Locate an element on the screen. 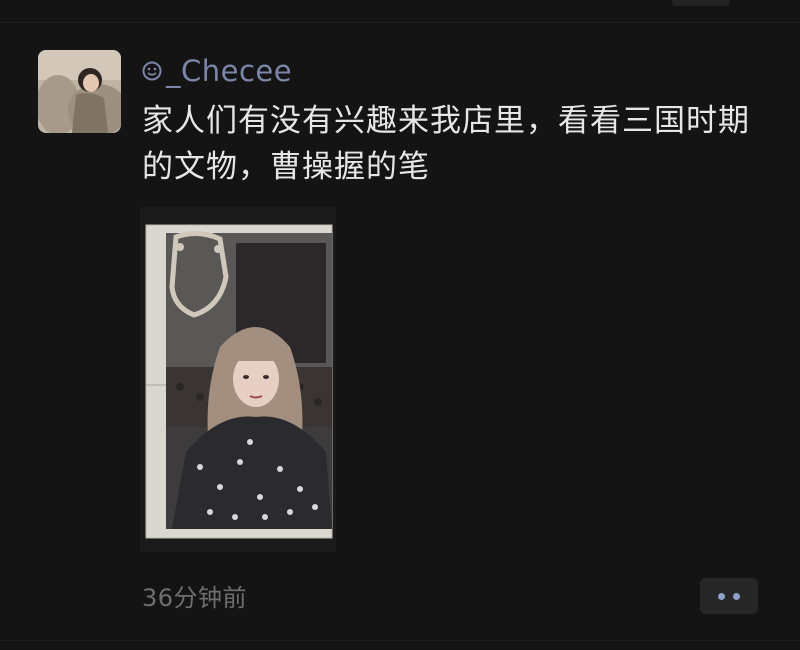  post-photo is located at coordinates (238, 379).